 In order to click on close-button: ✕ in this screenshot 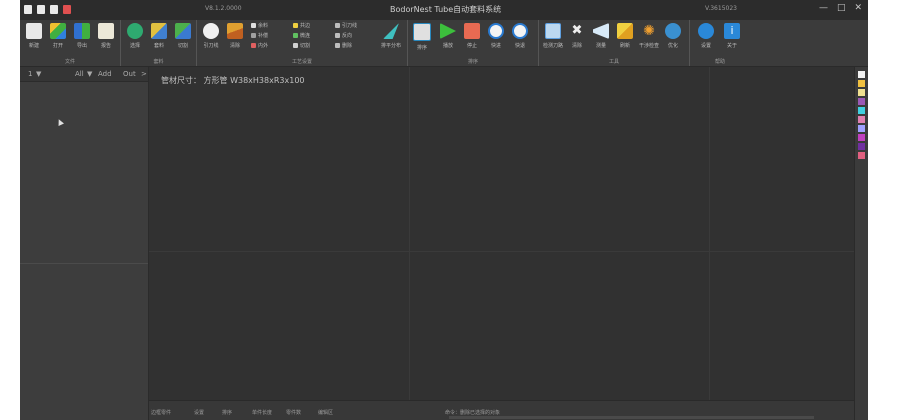, I will do `click(858, 8)`.